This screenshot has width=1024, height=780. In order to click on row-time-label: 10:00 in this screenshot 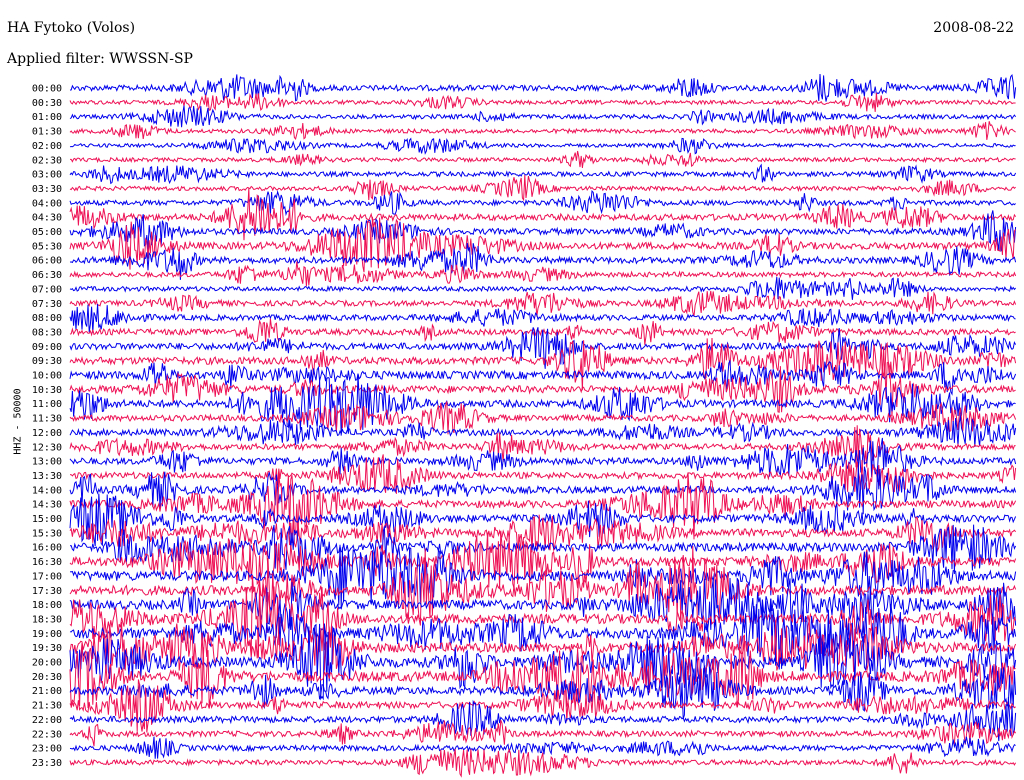, I will do `click(47, 376)`.